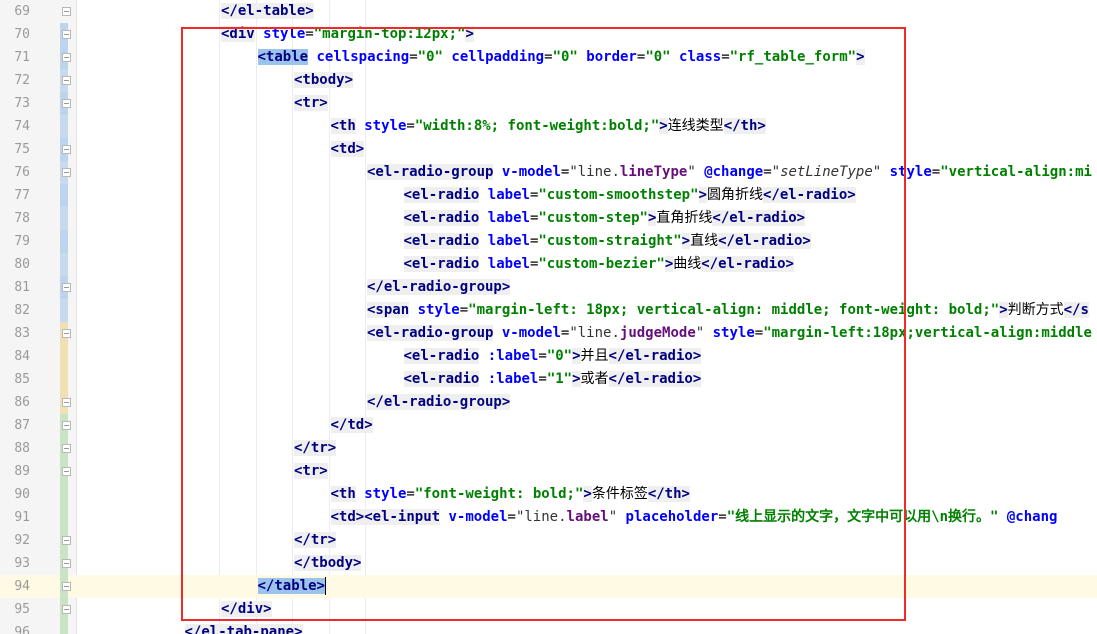  Describe the element at coordinates (22, 34) in the screenshot. I see `line-number: 70` at that location.